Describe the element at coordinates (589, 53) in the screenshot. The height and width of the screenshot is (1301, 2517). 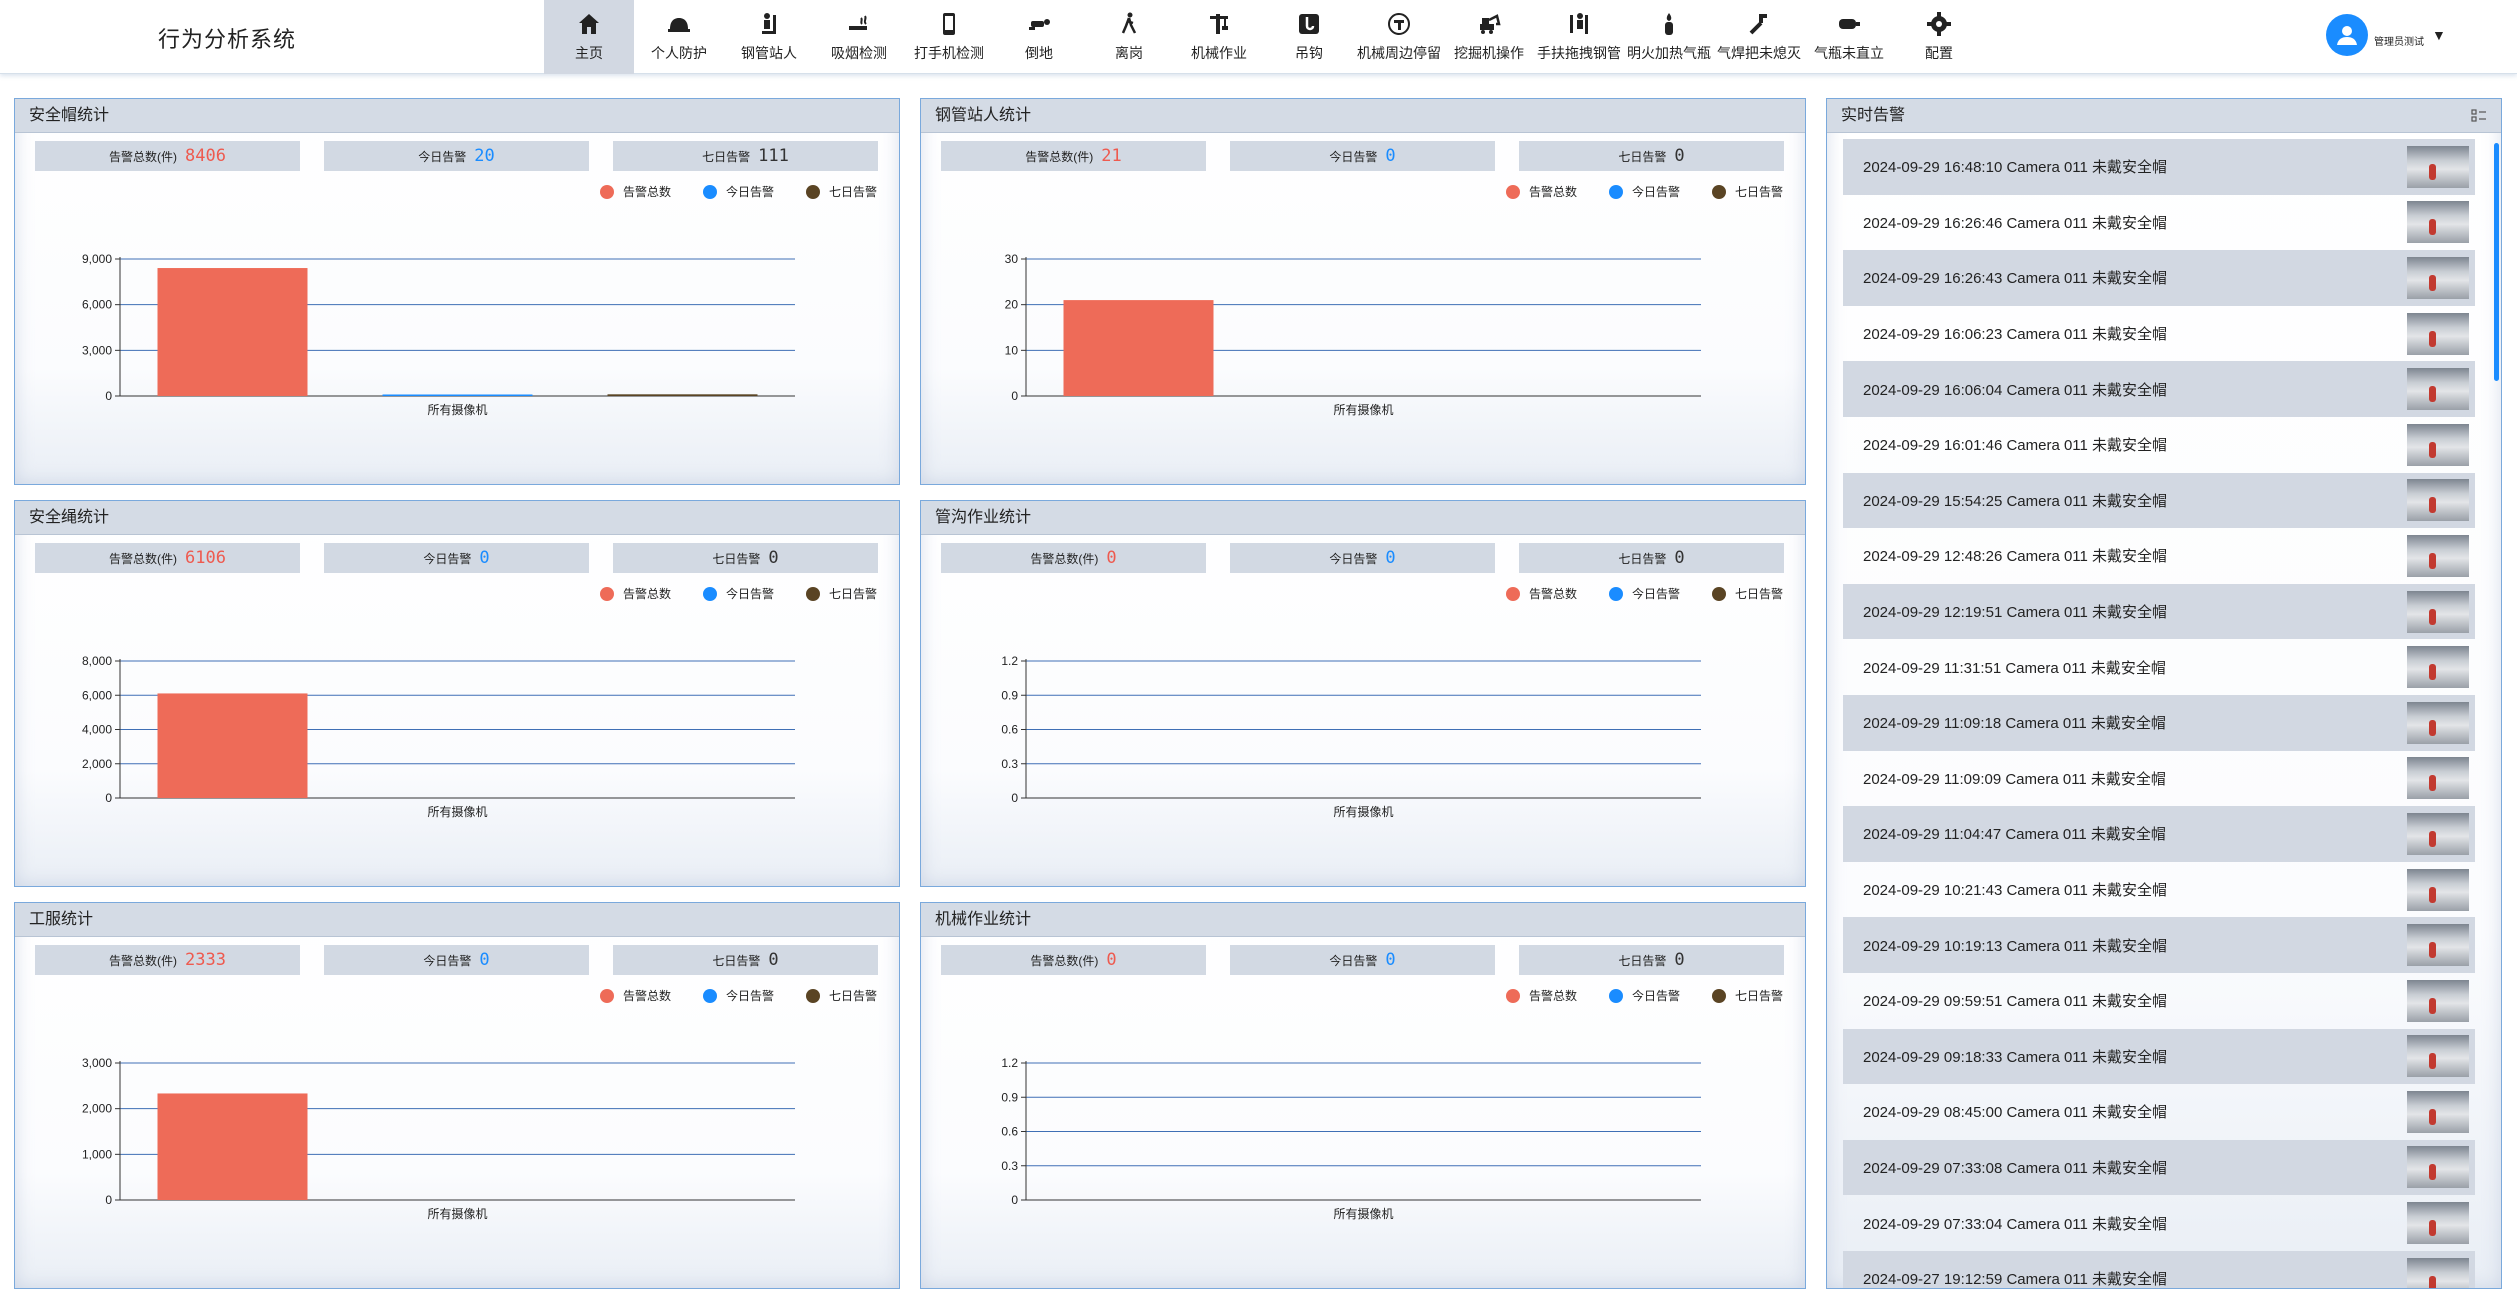
I see `nav-label: 主页` at that location.